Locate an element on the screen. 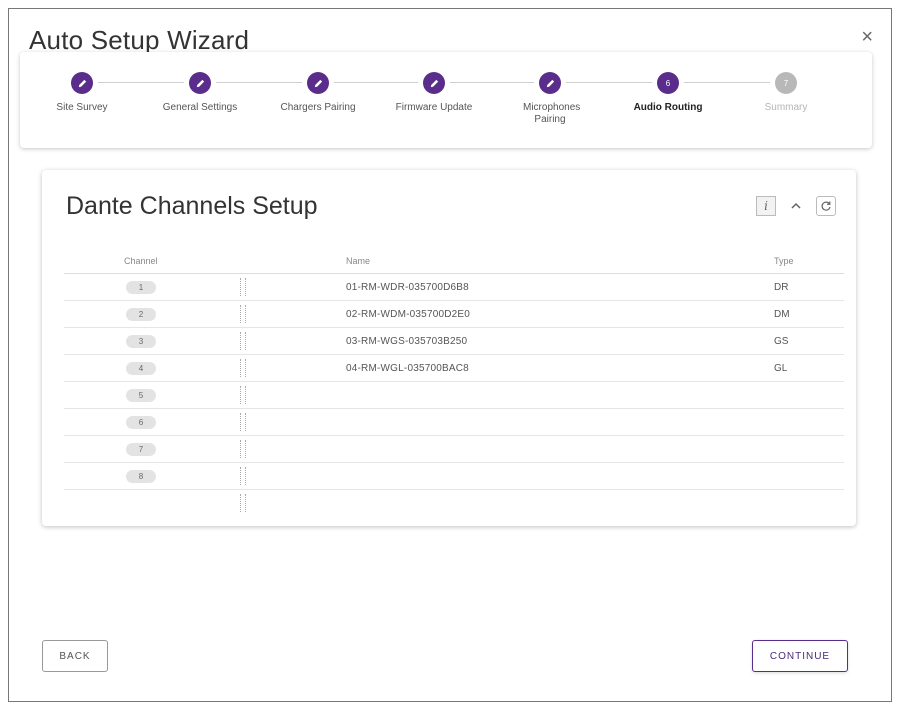  table-row: 3 03-RM-WGS-035703B250 GS is located at coordinates (454, 341).